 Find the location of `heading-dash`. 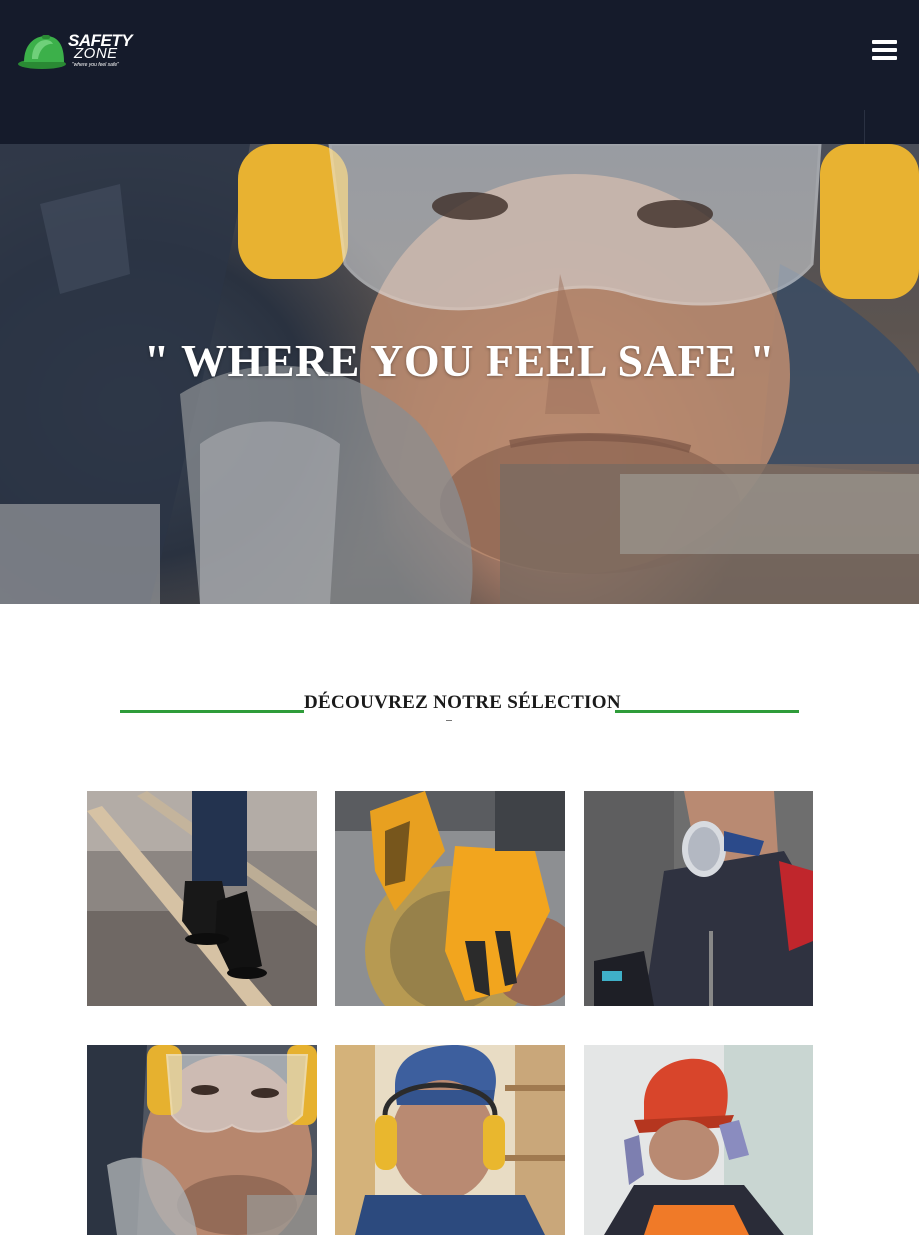

heading-dash is located at coordinates (449, 720).